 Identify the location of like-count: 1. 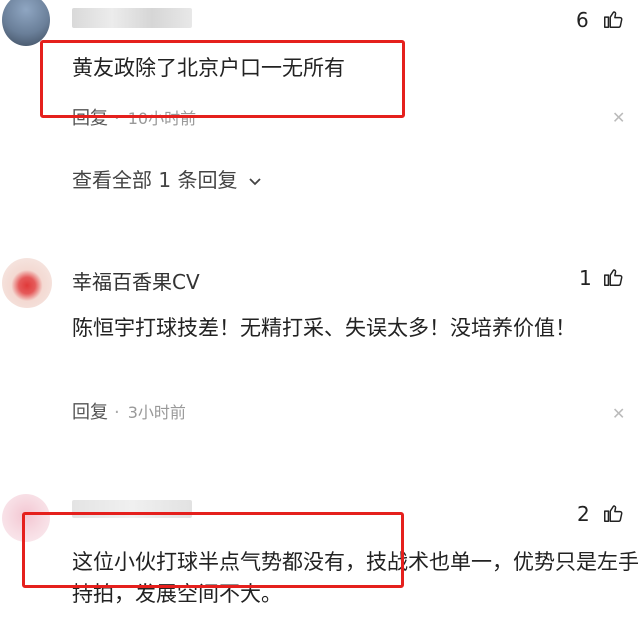
(585, 278).